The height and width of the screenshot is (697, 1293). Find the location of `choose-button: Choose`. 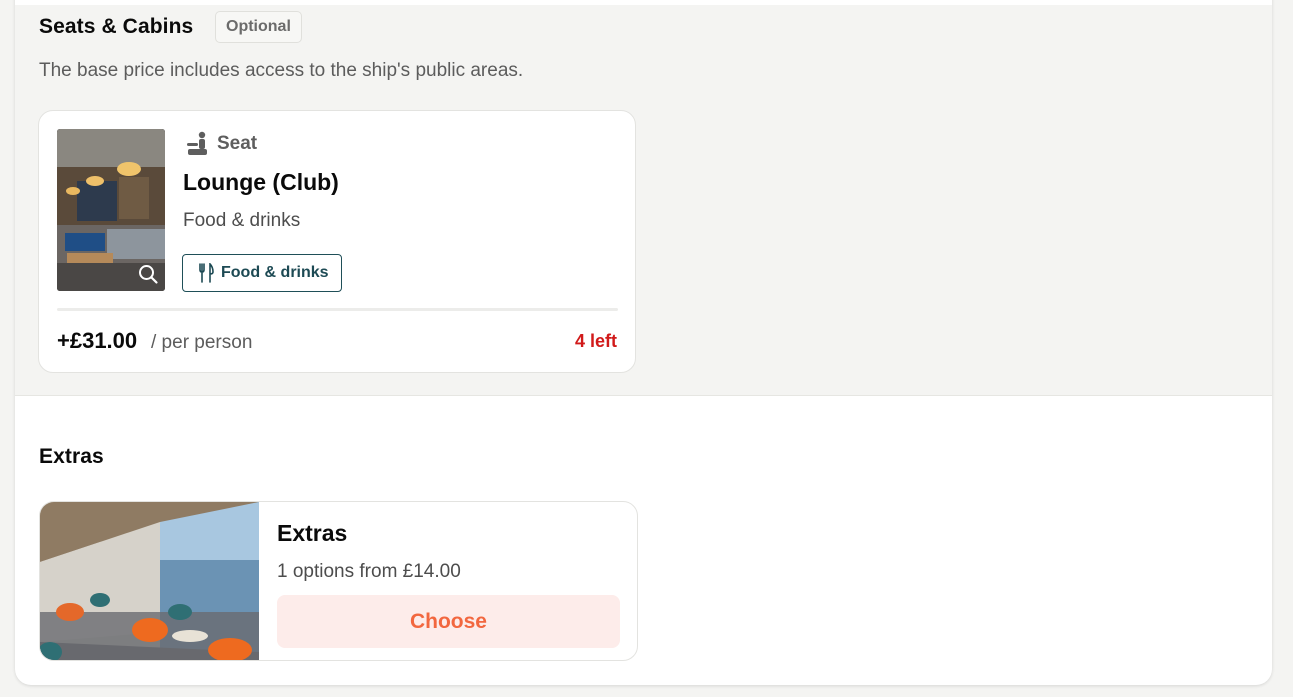

choose-button: Choose is located at coordinates (448, 621).